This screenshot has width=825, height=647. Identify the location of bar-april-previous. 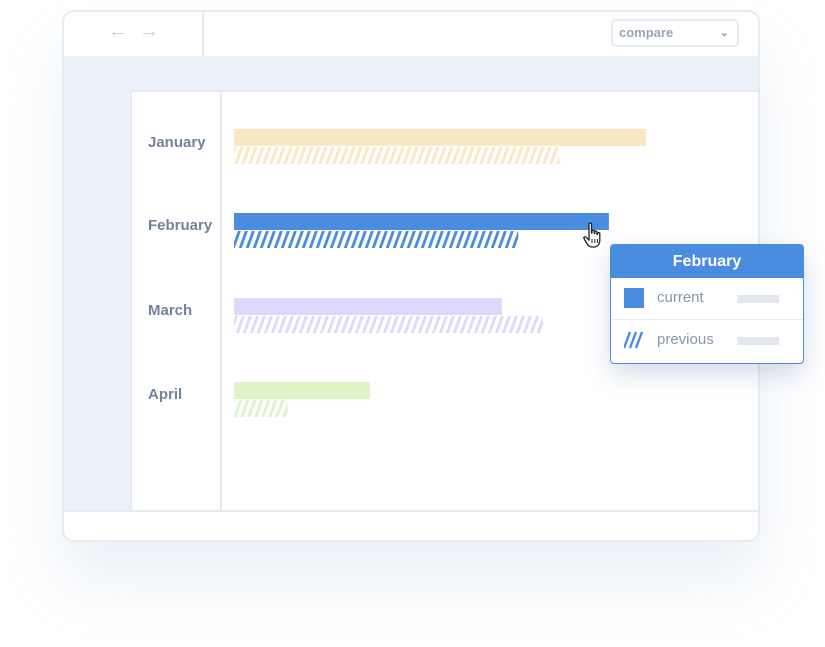
(261, 408).